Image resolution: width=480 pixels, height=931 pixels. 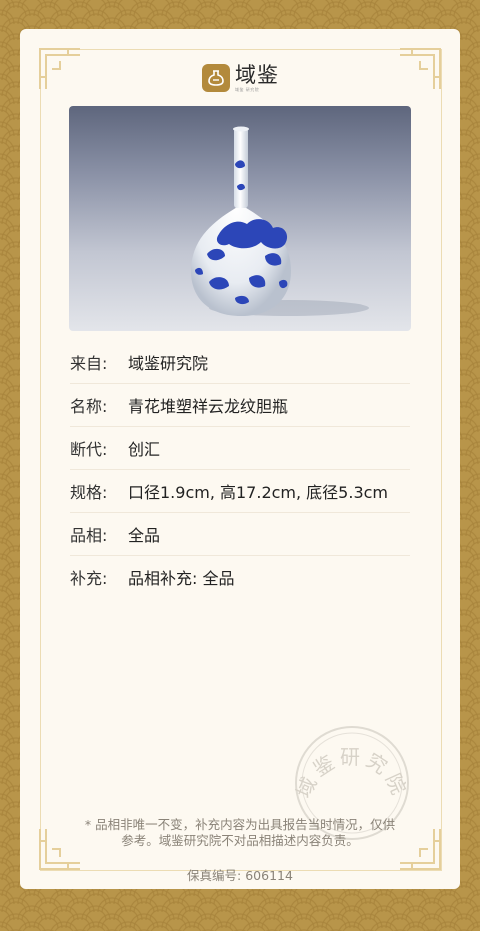 I want to click on detail-row-period: 断代: 创汇, so click(x=240, y=448).